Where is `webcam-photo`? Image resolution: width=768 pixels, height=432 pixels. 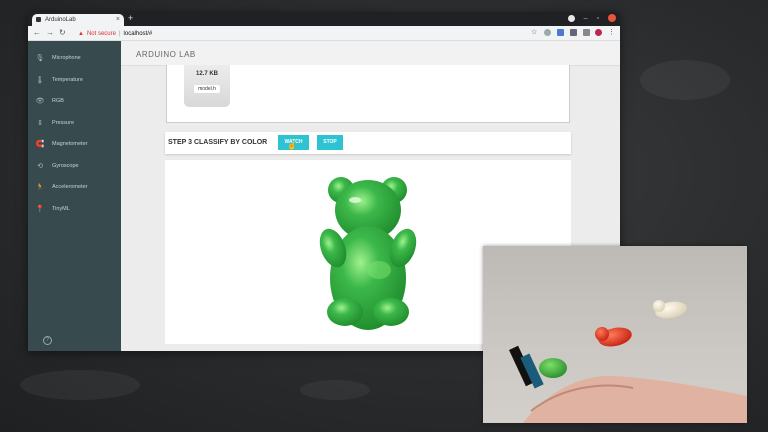 webcam-photo is located at coordinates (628, 361).